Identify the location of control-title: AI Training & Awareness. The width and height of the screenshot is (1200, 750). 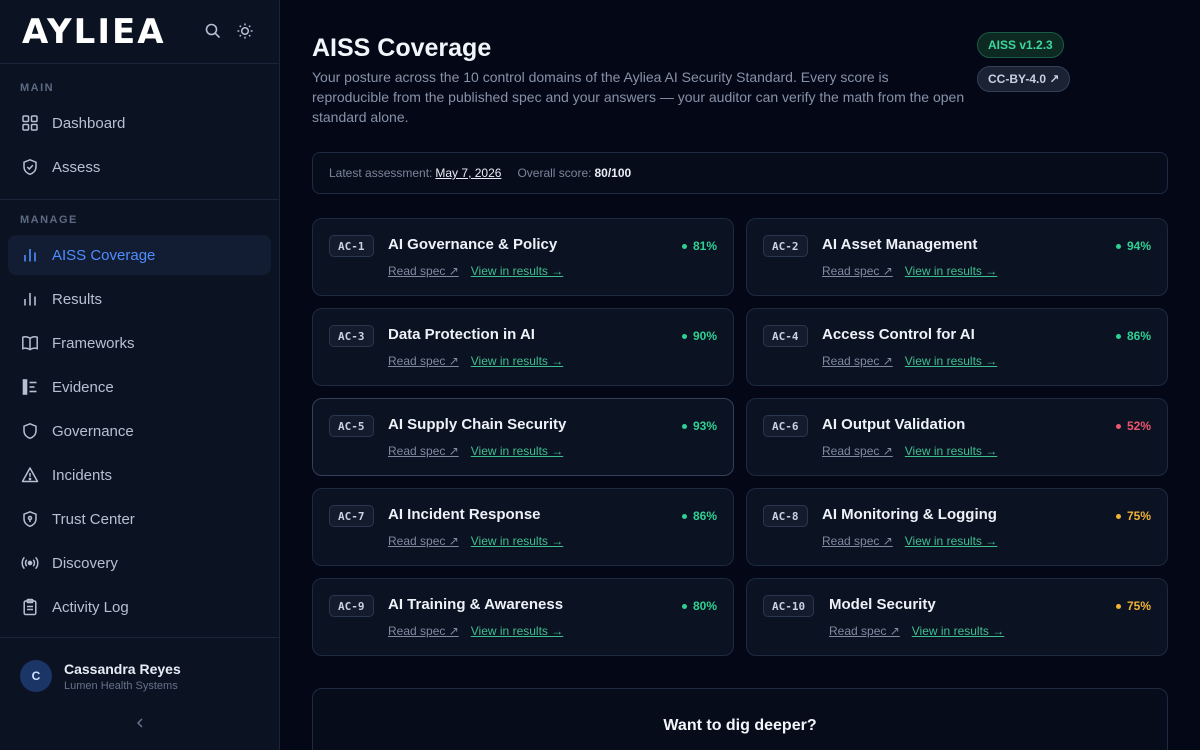
(476, 604).